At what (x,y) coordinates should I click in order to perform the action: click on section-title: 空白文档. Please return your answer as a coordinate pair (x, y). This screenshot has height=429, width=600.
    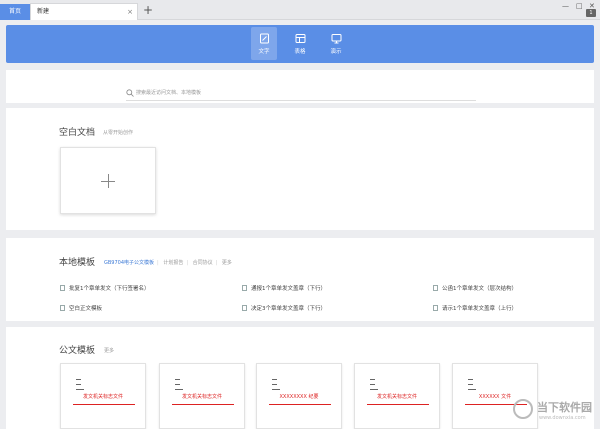
    Looking at the image, I should click on (77, 133).